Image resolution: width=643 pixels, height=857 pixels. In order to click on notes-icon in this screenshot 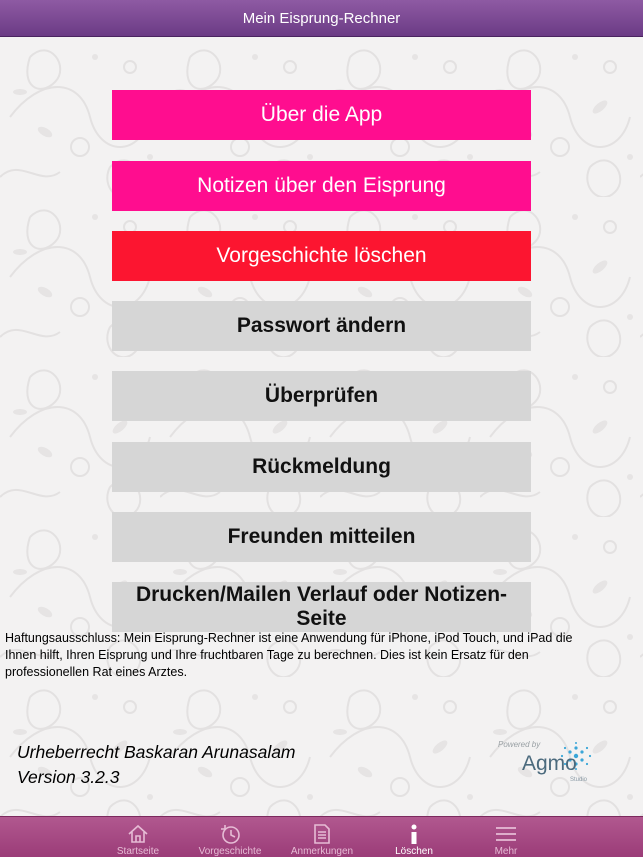, I will do `click(322, 834)`.